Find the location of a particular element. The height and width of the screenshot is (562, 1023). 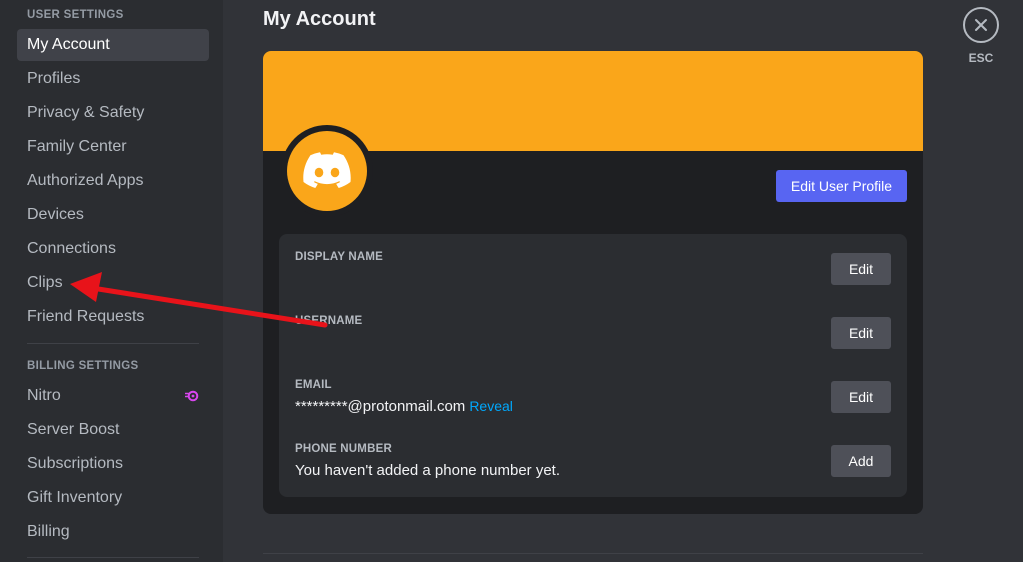

sidebar-item-friend-requests: Friend Requests is located at coordinates (113, 317).